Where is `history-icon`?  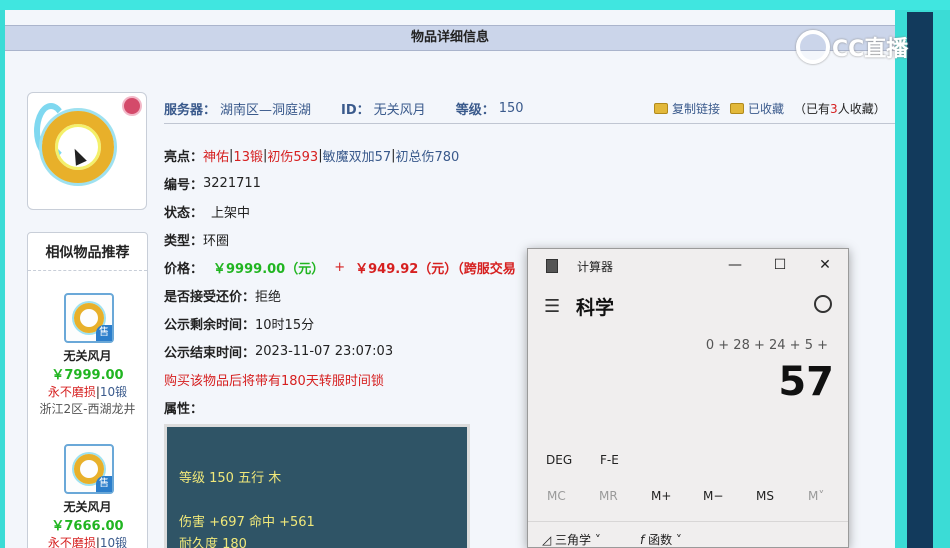
history-icon is located at coordinates (823, 304).